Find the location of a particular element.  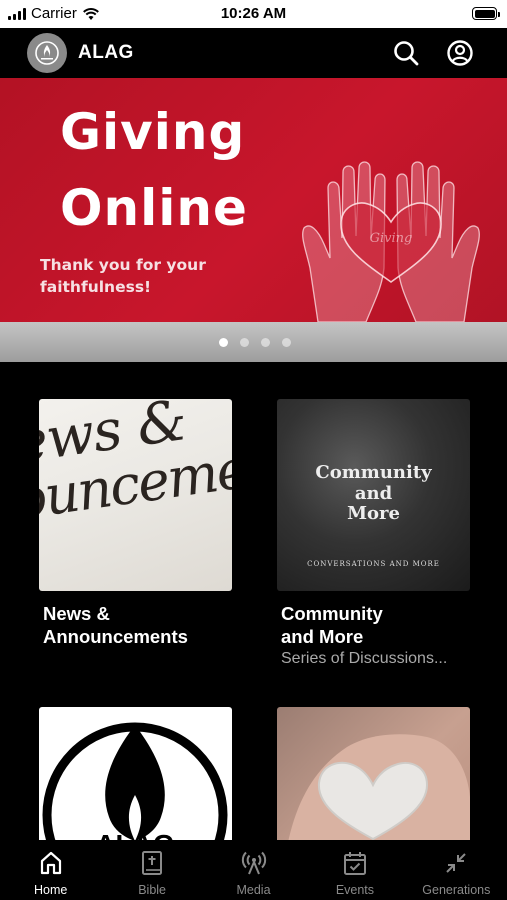

tab-events: Events is located at coordinates (354, 870).